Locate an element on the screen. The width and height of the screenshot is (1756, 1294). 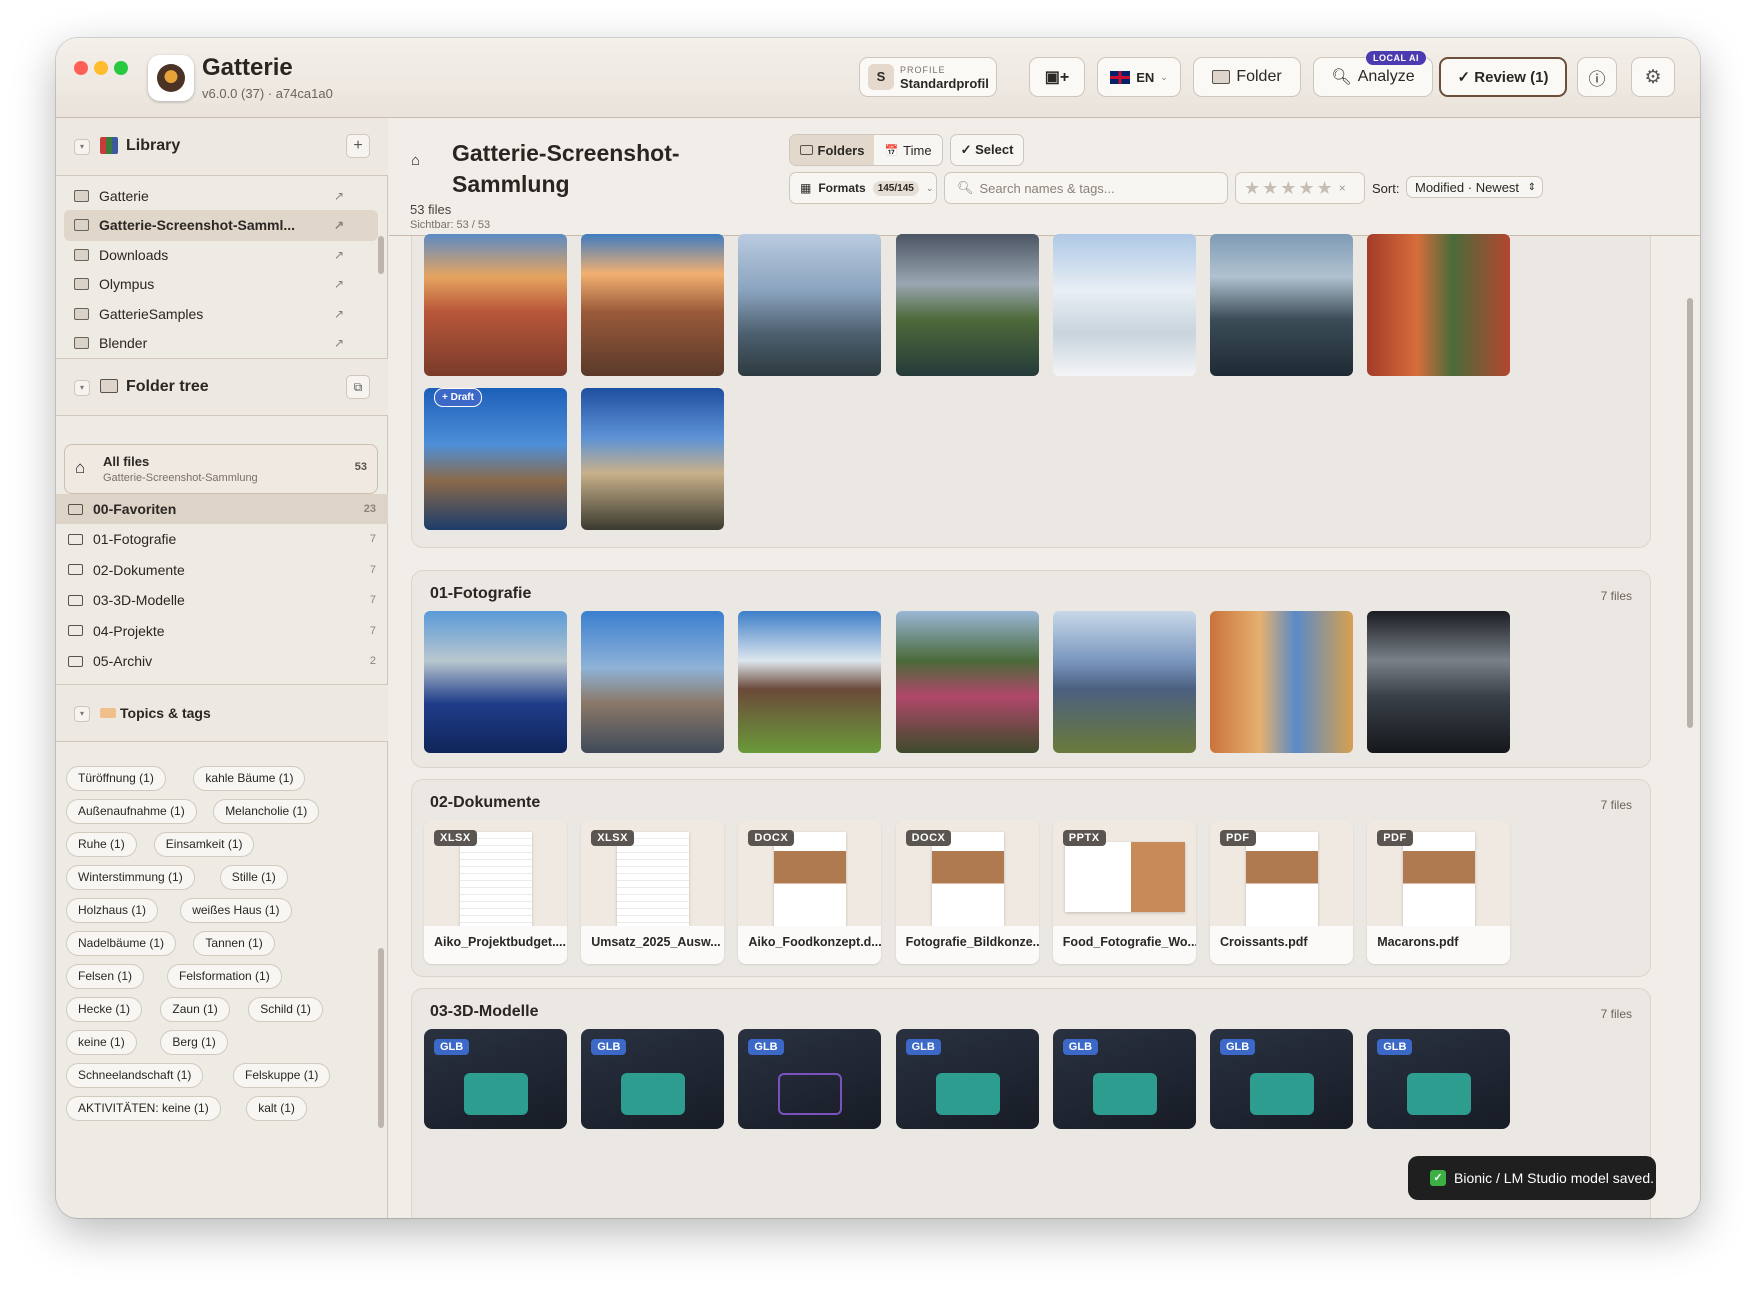
tree-item: 03-3D-Modelle 7 is located at coordinates (222, 600).